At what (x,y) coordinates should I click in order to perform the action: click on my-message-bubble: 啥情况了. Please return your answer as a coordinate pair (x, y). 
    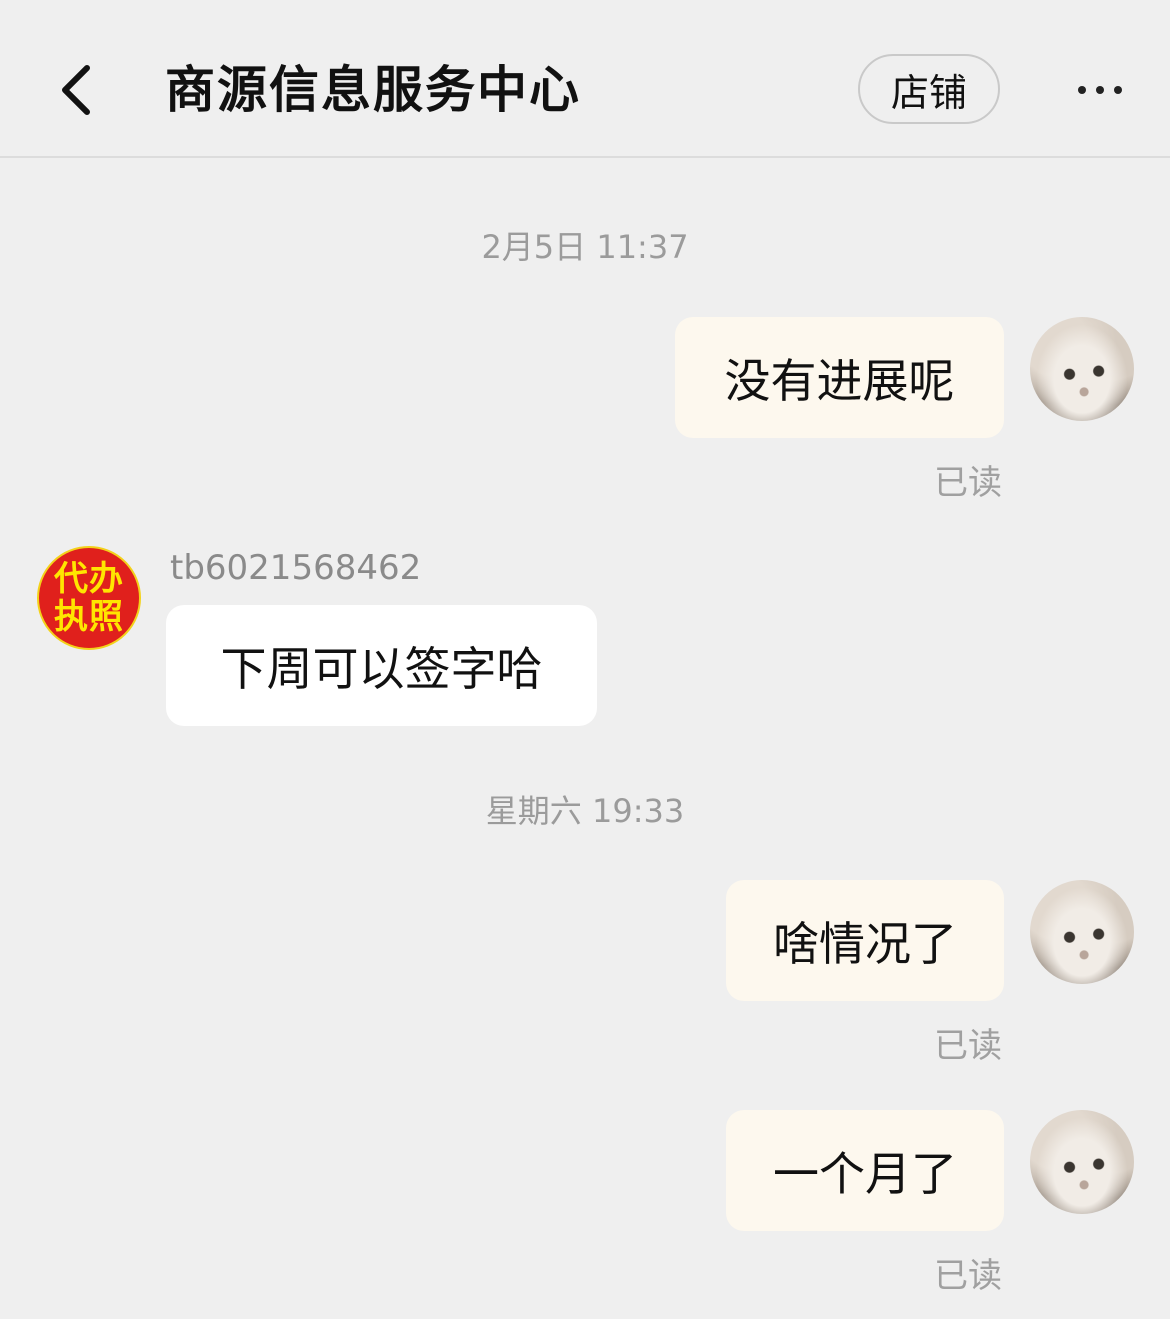
    Looking at the image, I should click on (865, 940).